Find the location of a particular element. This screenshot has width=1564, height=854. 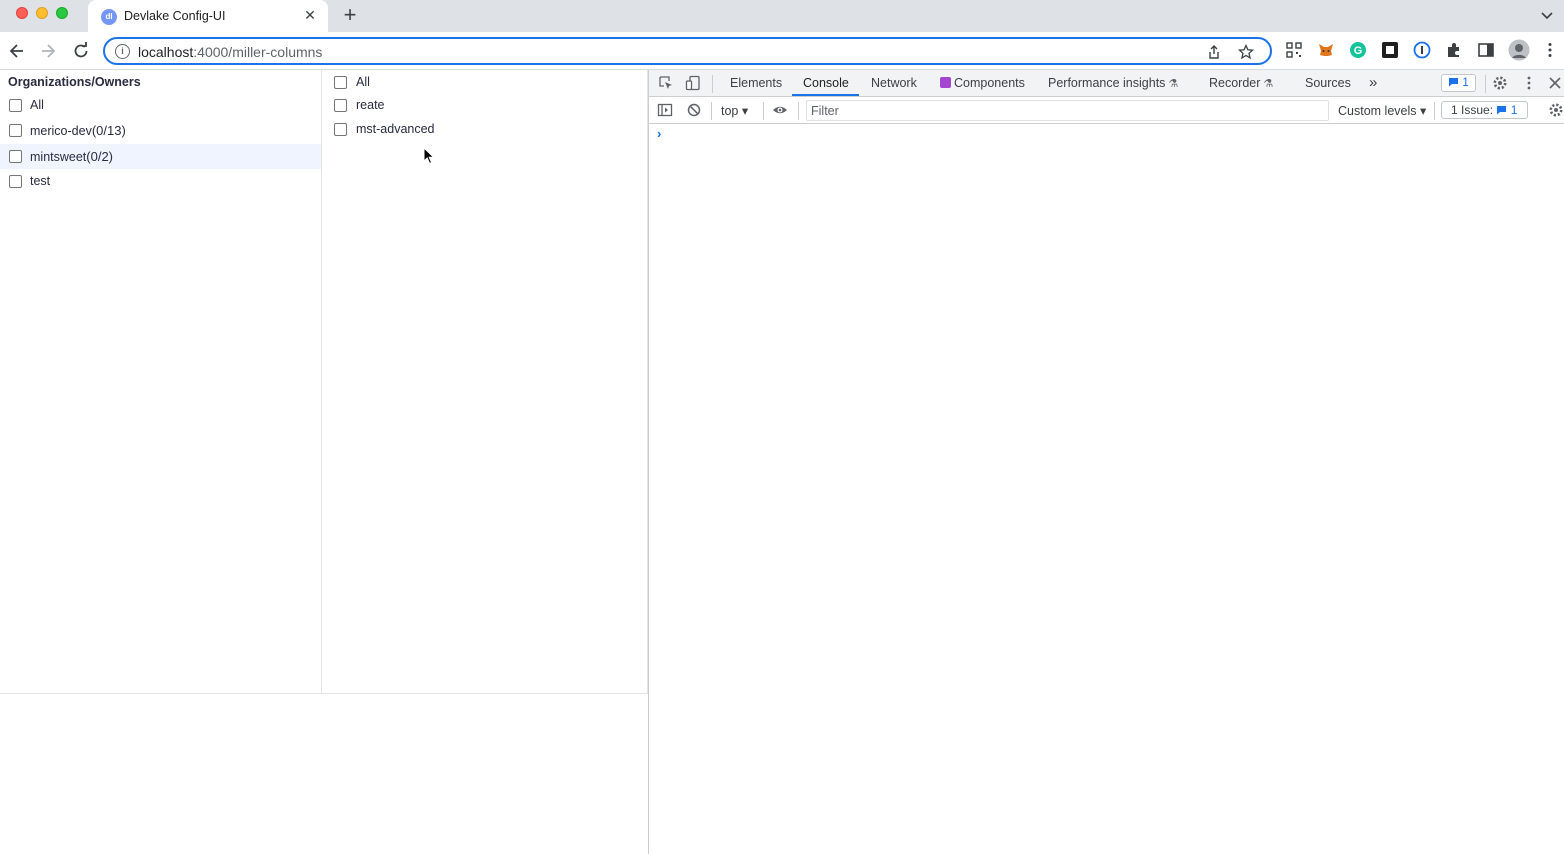

devtools-menu-kebab-icon is located at coordinates (1529, 83).